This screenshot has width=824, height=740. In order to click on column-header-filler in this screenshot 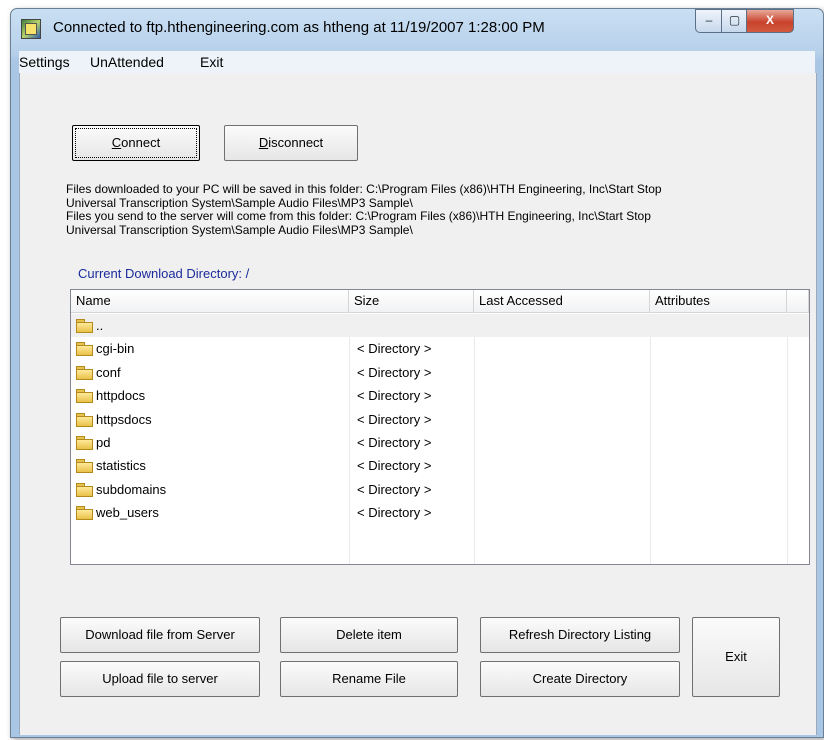, I will do `click(798, 301)`.